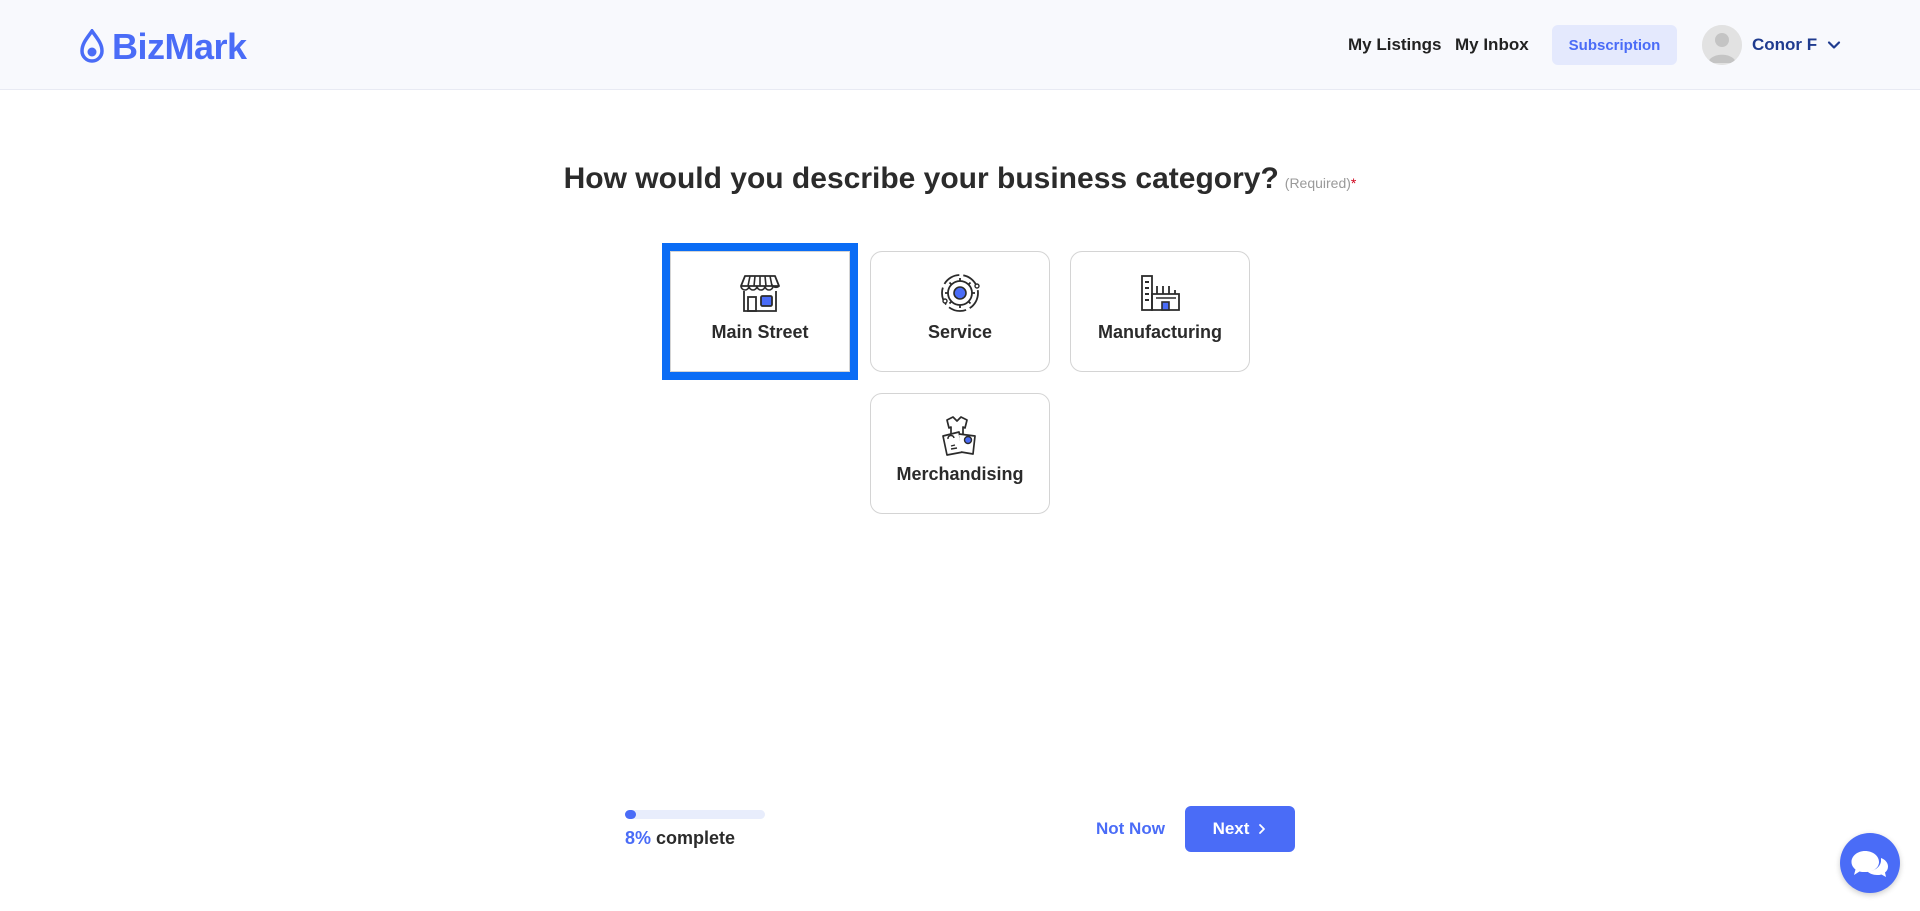 The width and height of the screenshot is (1920, 911). What do you see at coordinates (760, 332) in the screenshot?
I see `option-label: Main Street` at bounding box center [760, 332].